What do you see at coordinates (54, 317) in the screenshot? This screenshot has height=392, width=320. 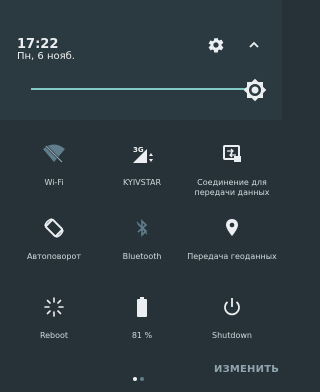 I see `tile-reboot: Reboot` at bounding box center [54, 317].